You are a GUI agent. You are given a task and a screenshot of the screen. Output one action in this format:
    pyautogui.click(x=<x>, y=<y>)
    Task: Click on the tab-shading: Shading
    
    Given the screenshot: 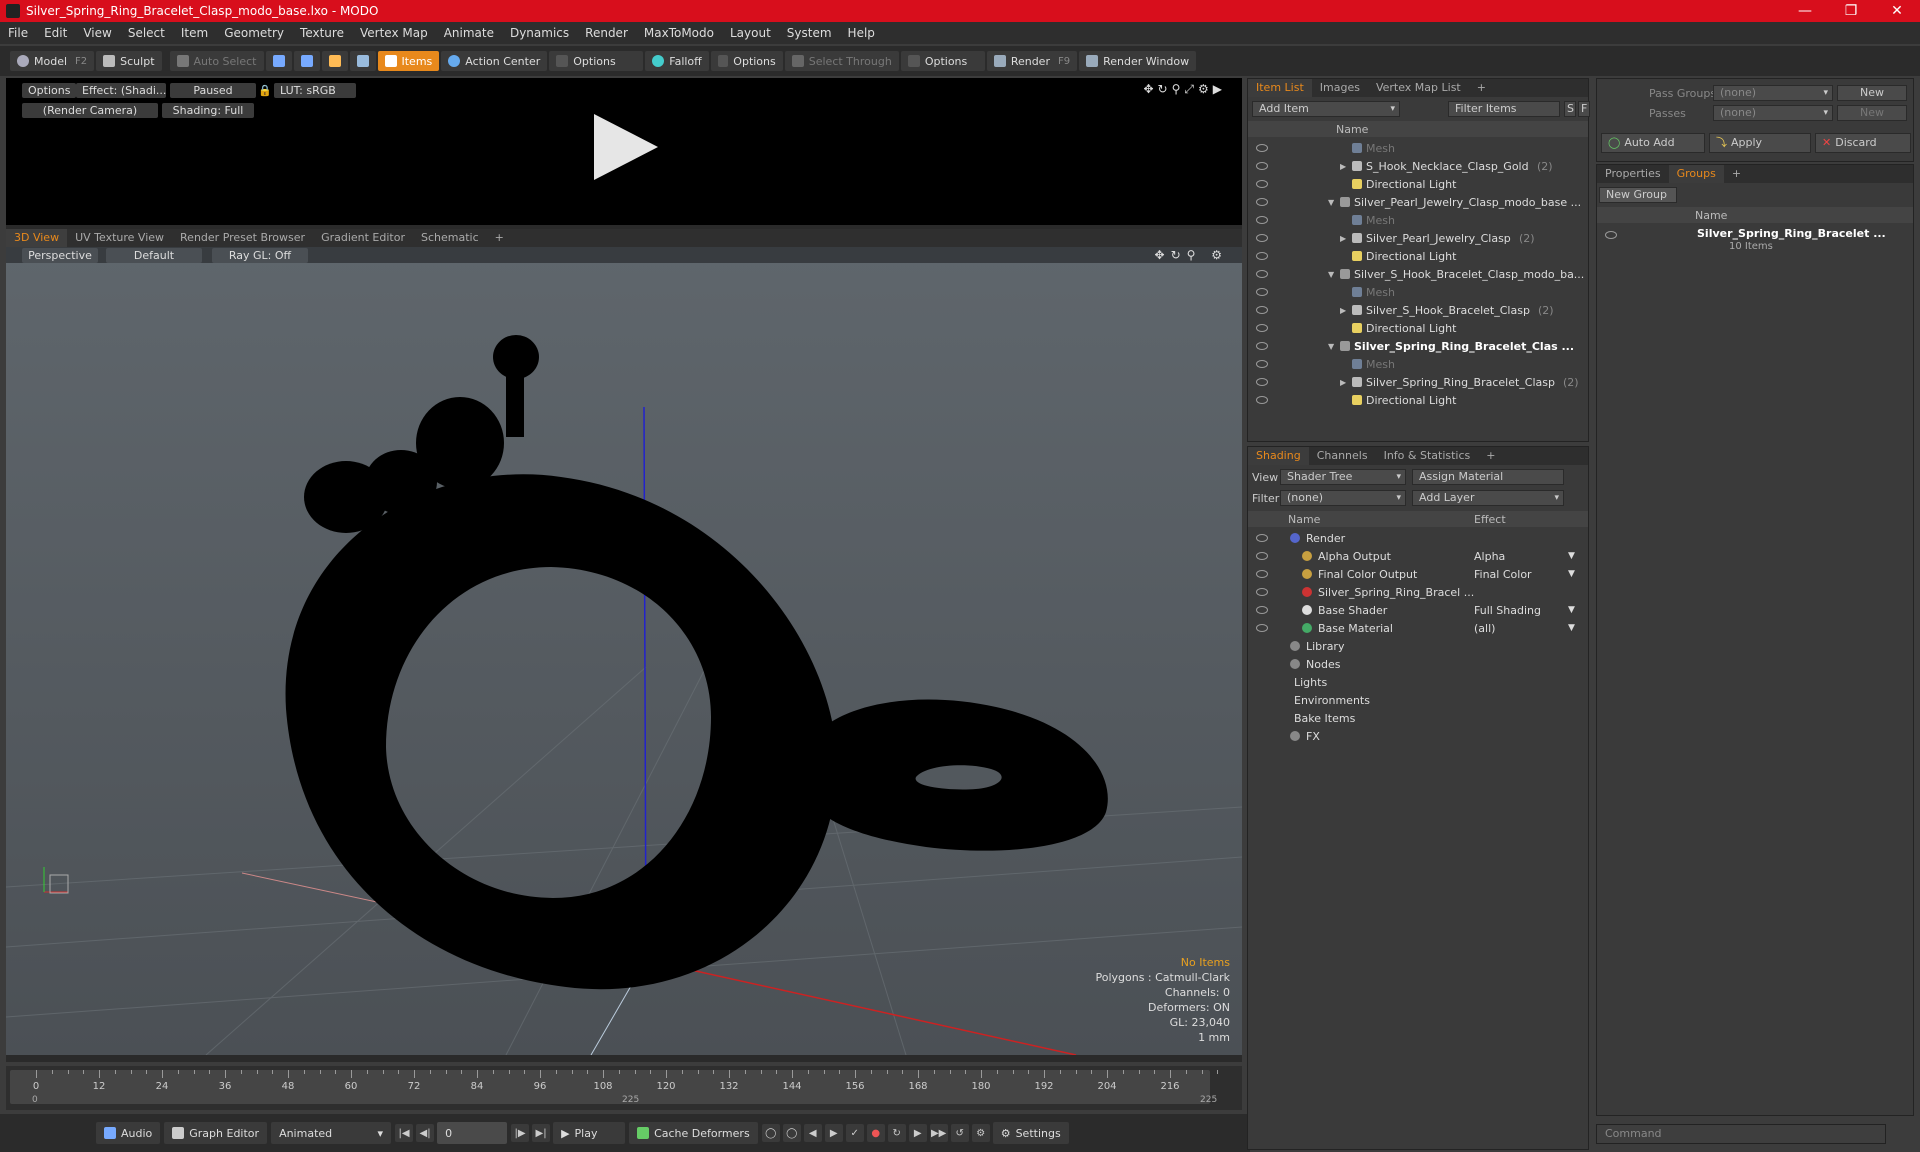 What is the action you would take?
    pyautogui.click(x=1278, y=456)
    